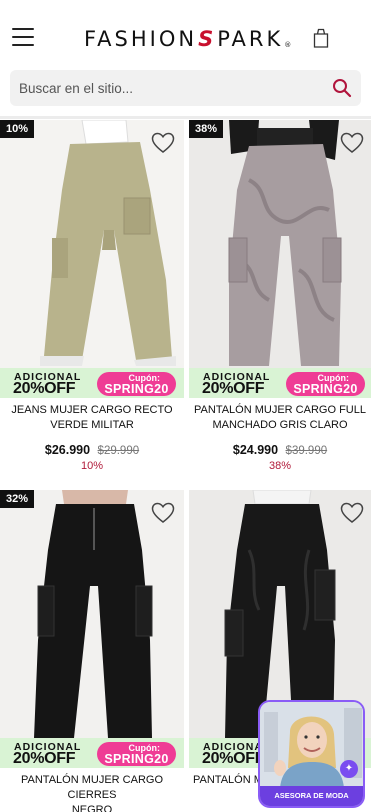 The image size is (371, 812). I want to click on search-icon, so click(342, 88).